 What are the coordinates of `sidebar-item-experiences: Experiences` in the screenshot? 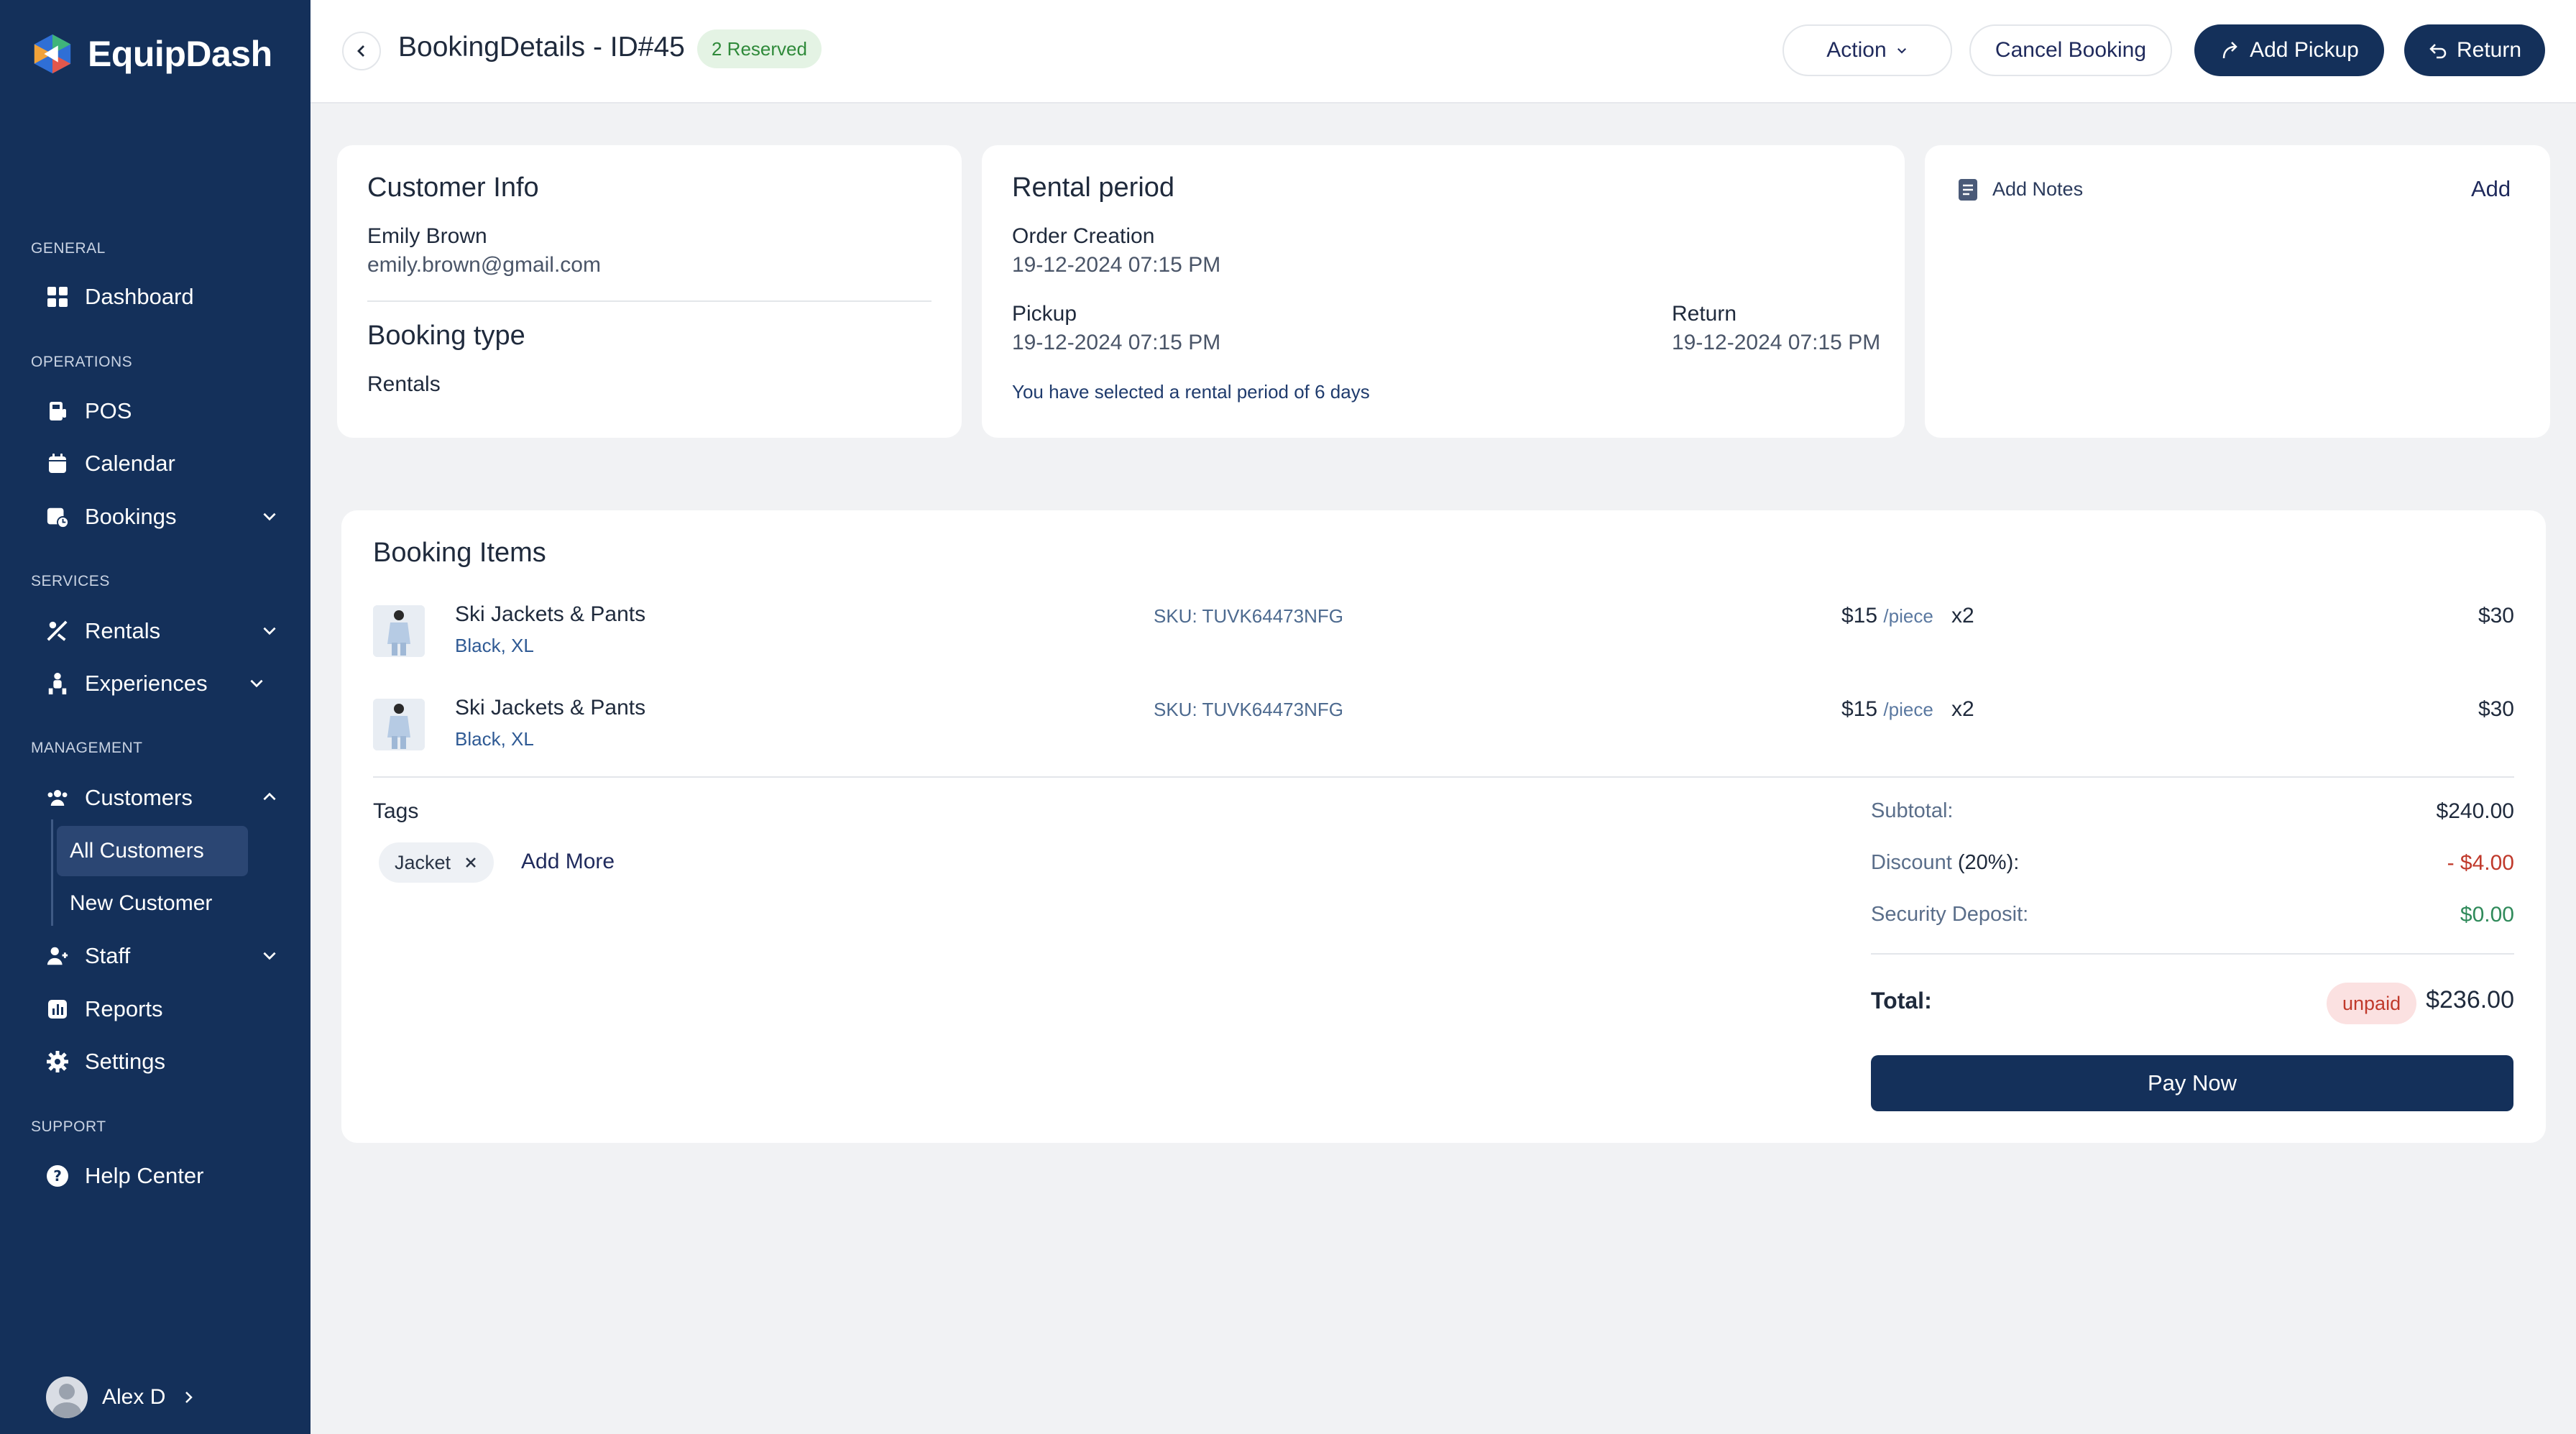 It's located at (154, 683).